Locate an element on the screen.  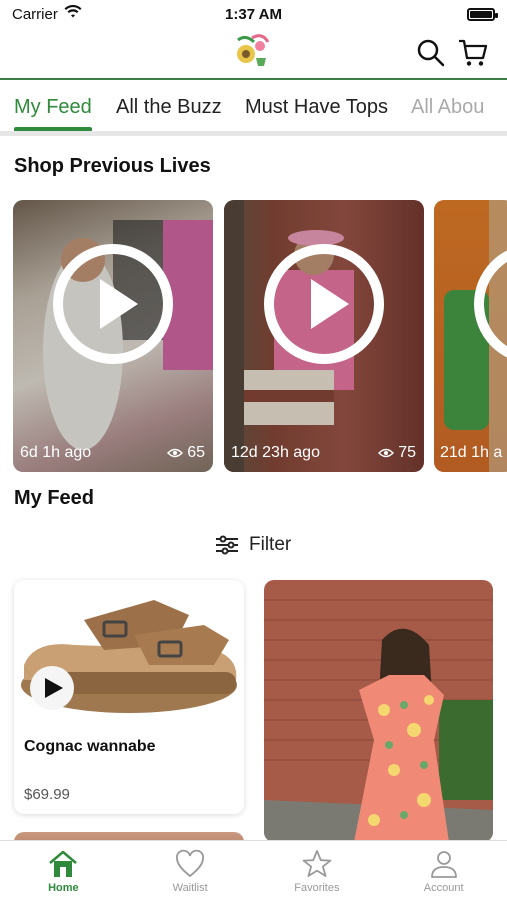
tab-my-feed: My Feed is located at coordinates (53, 107).